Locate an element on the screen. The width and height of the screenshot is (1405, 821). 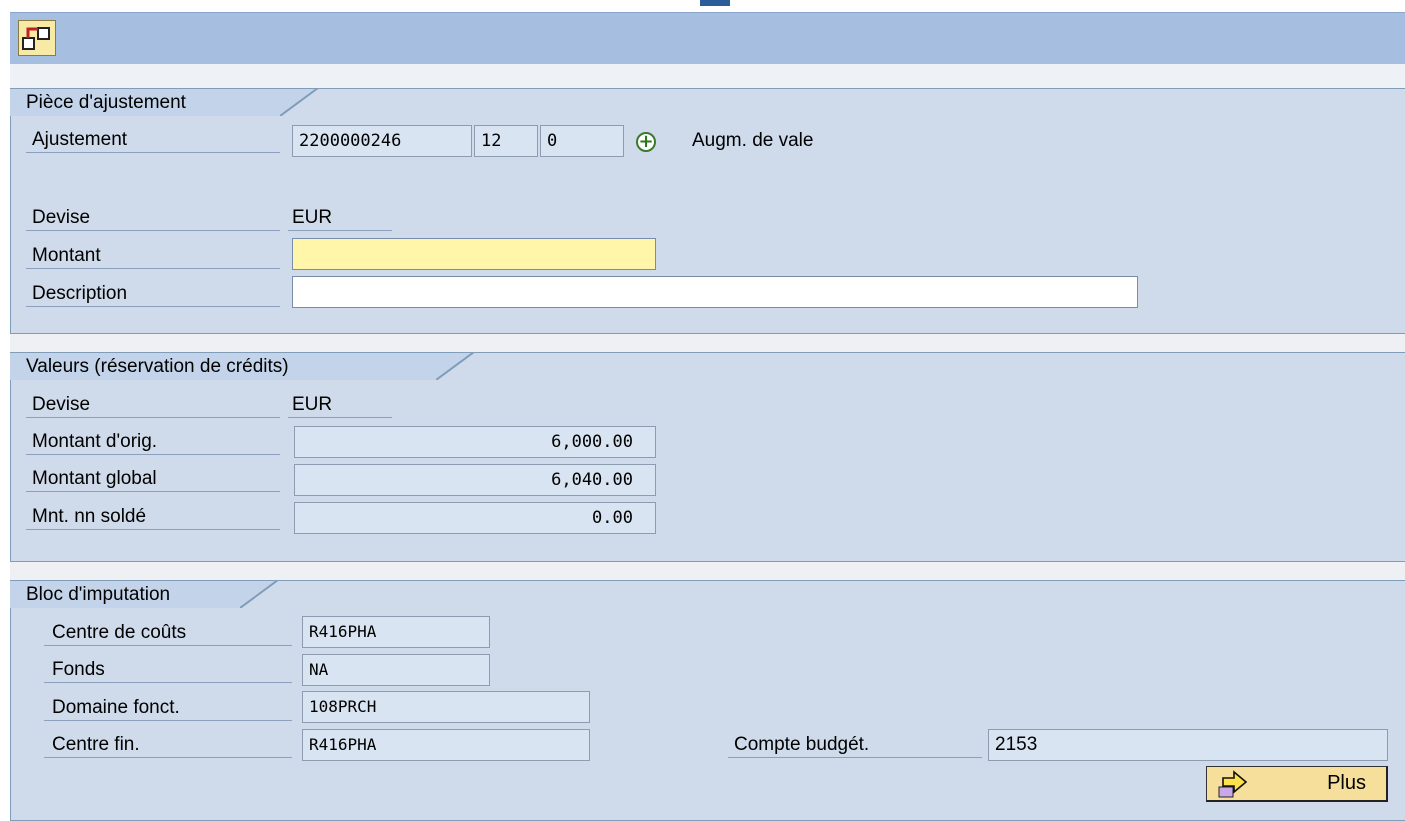
valeurs-devise-value: EUR is located at coordinates (340, 405).